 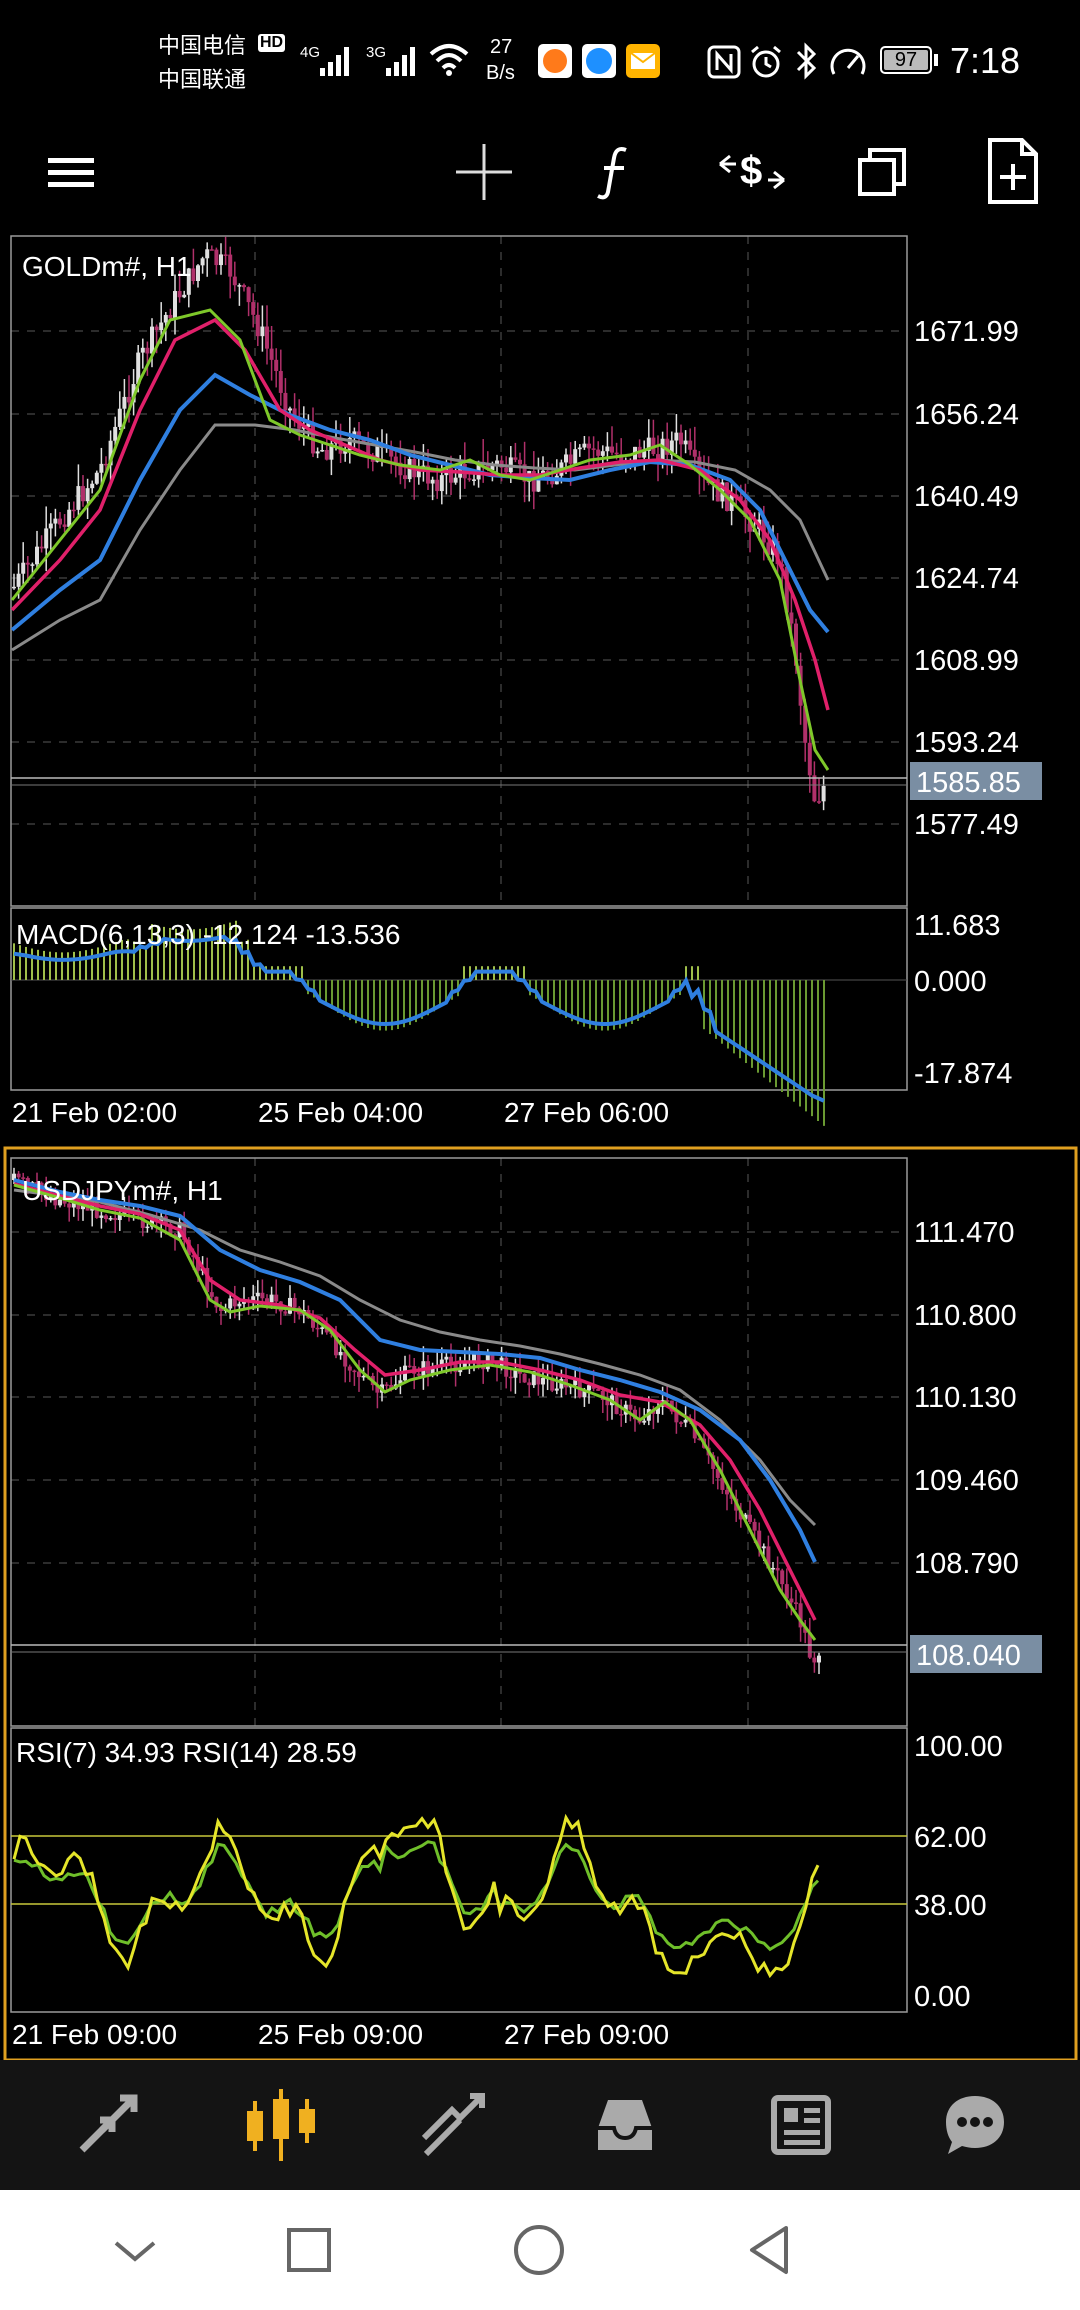 I want to click on nav-messages, so click(x=975, y=2125).